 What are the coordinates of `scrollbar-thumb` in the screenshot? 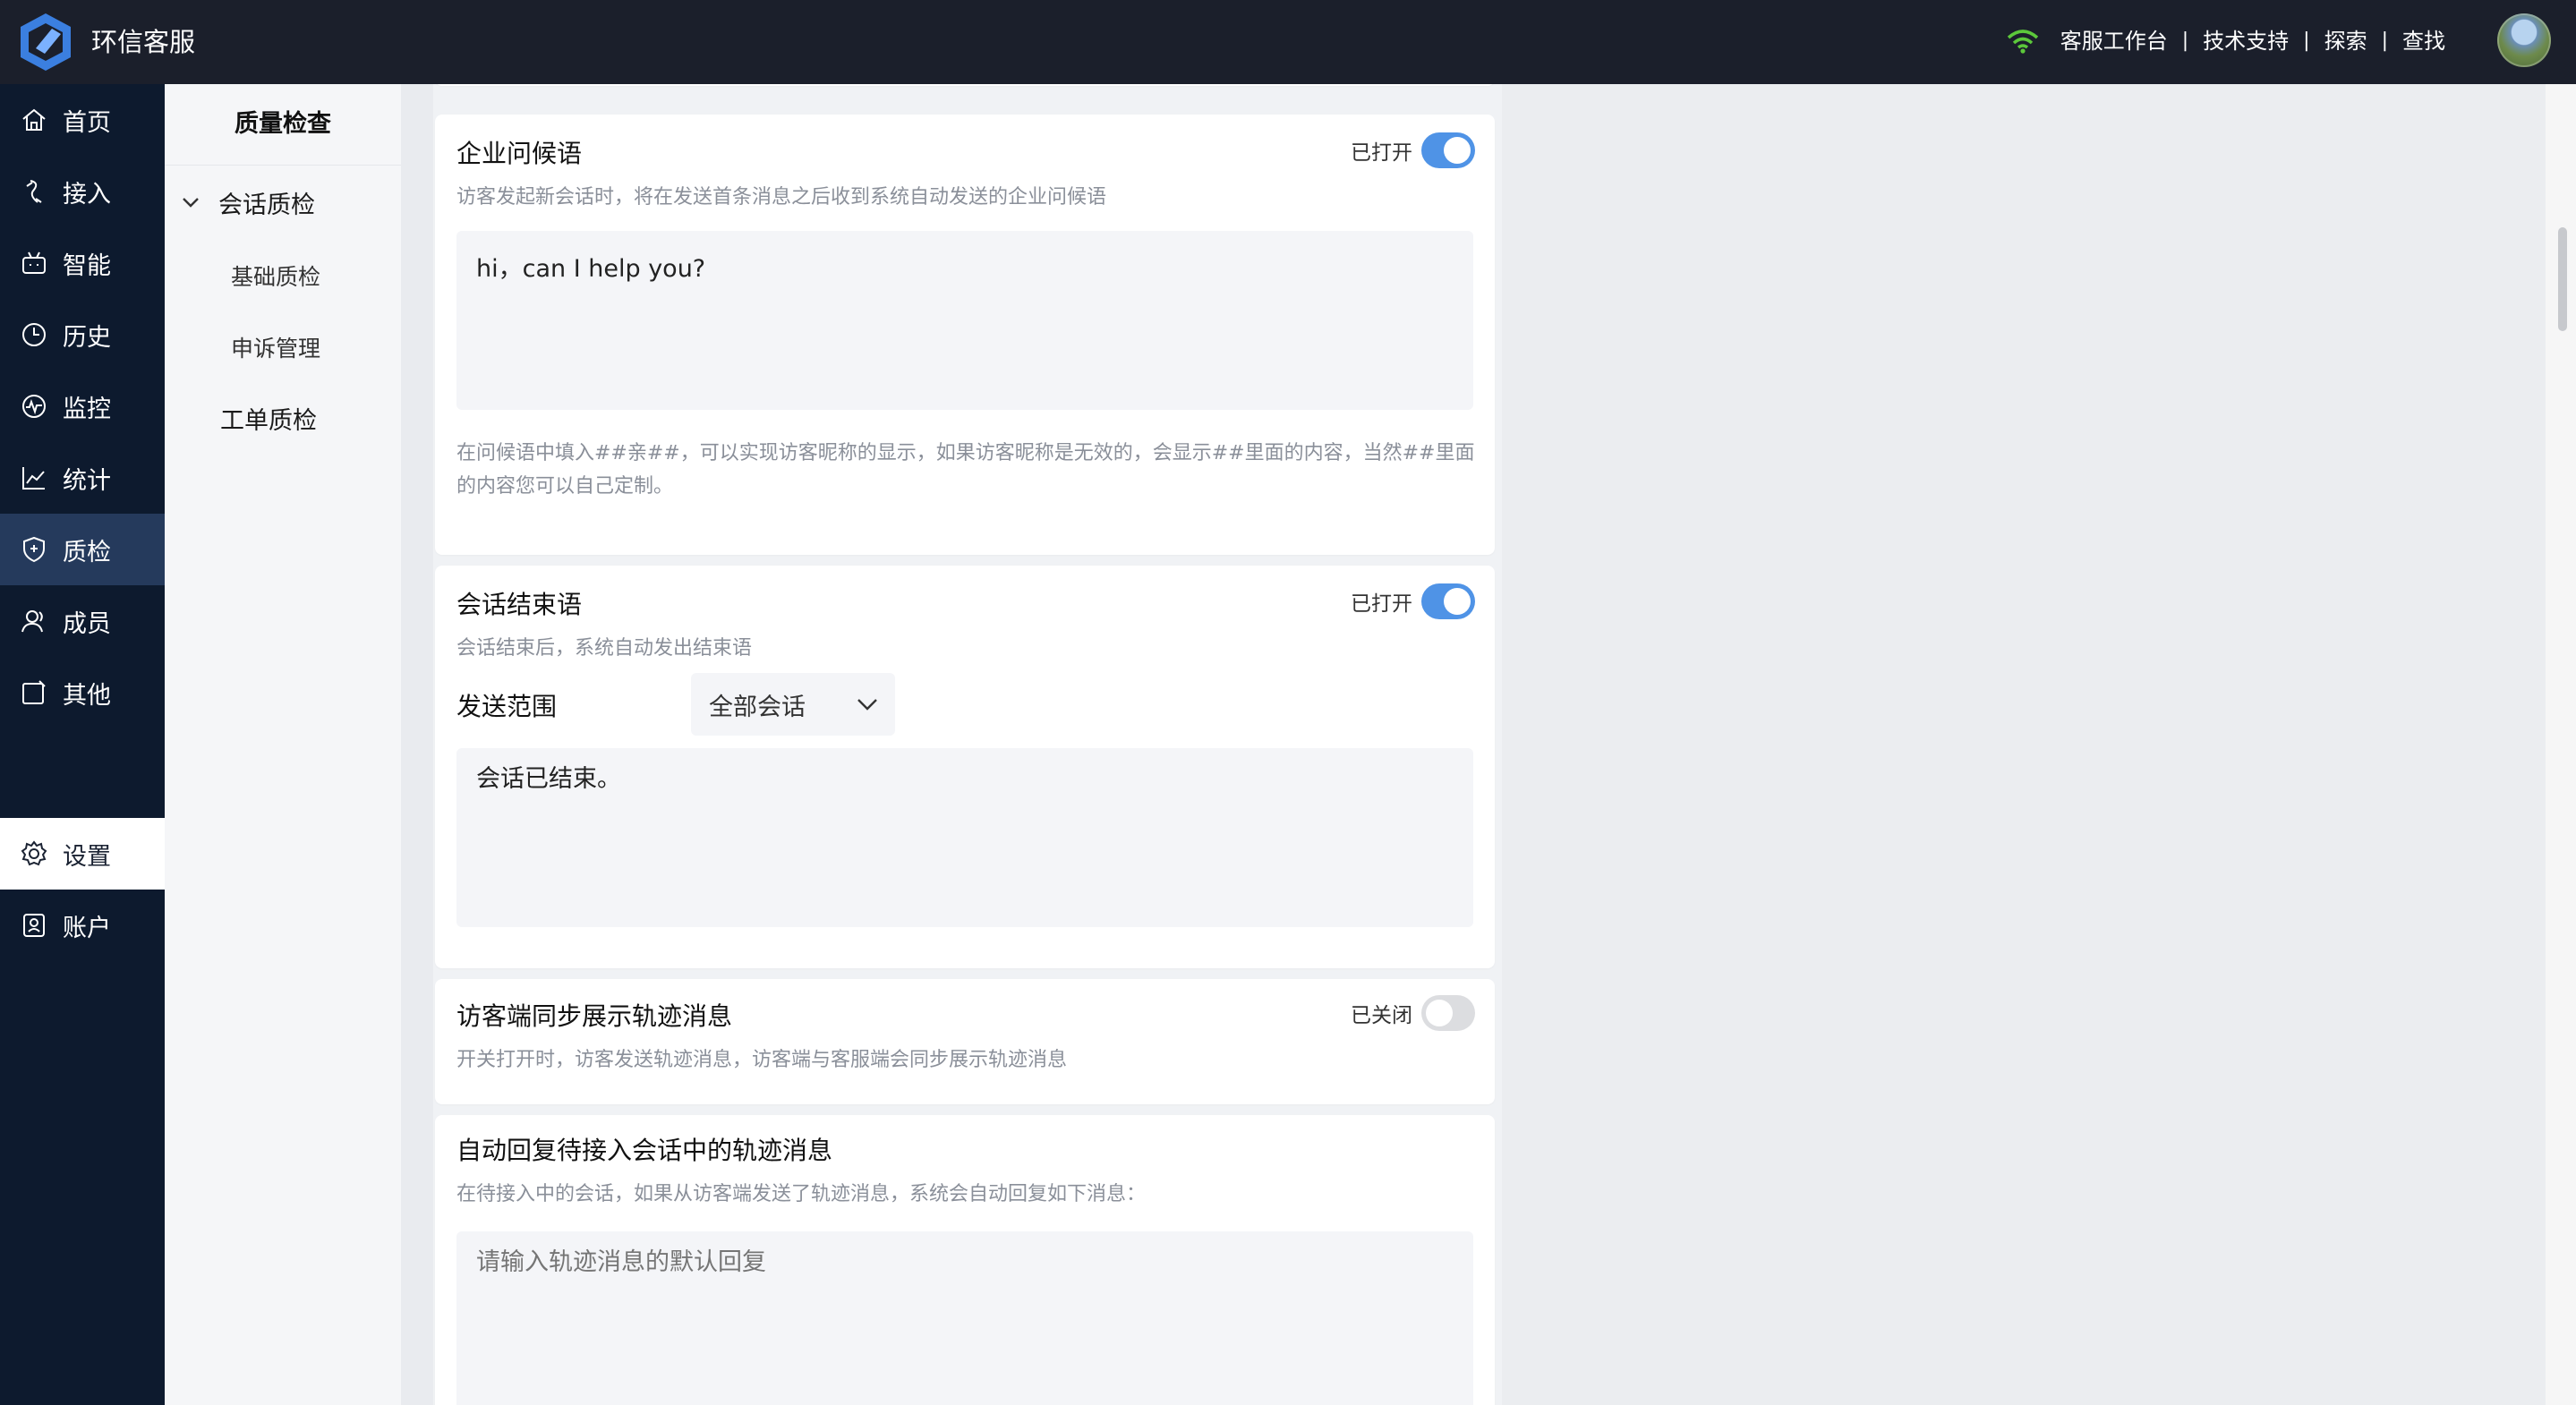 It's located at (2562, 279).